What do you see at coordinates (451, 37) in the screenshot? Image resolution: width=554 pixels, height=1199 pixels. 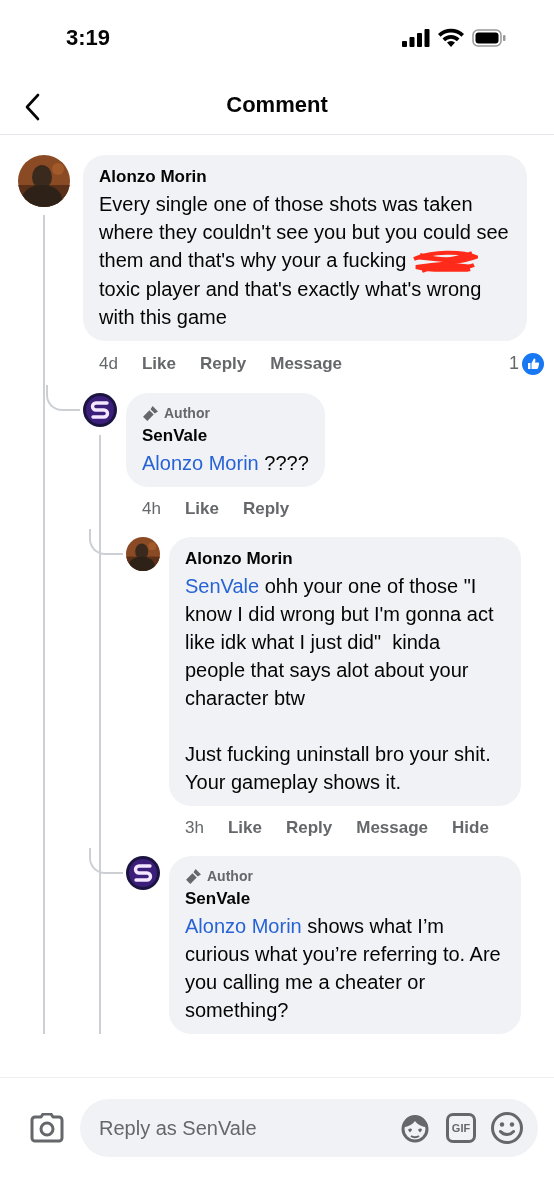 I see `wifi-icon` at bounding box center [451, 37].